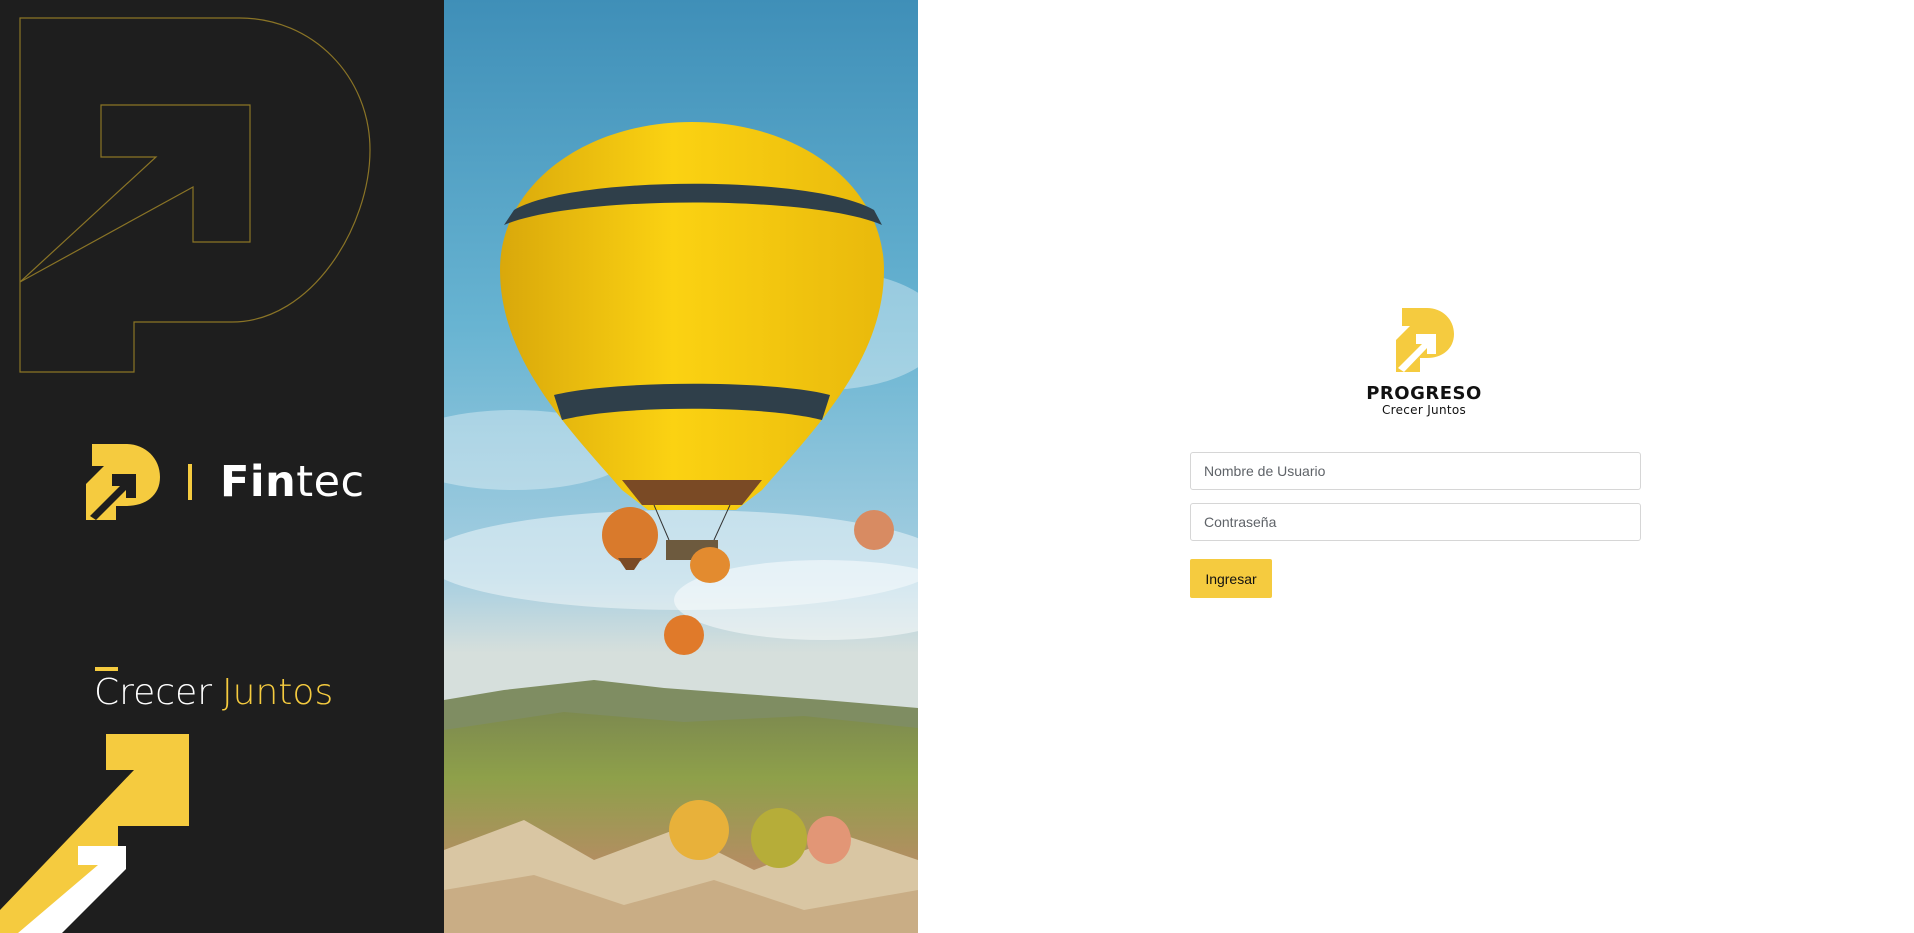  I want to click on username-input, so click(1415, 471).